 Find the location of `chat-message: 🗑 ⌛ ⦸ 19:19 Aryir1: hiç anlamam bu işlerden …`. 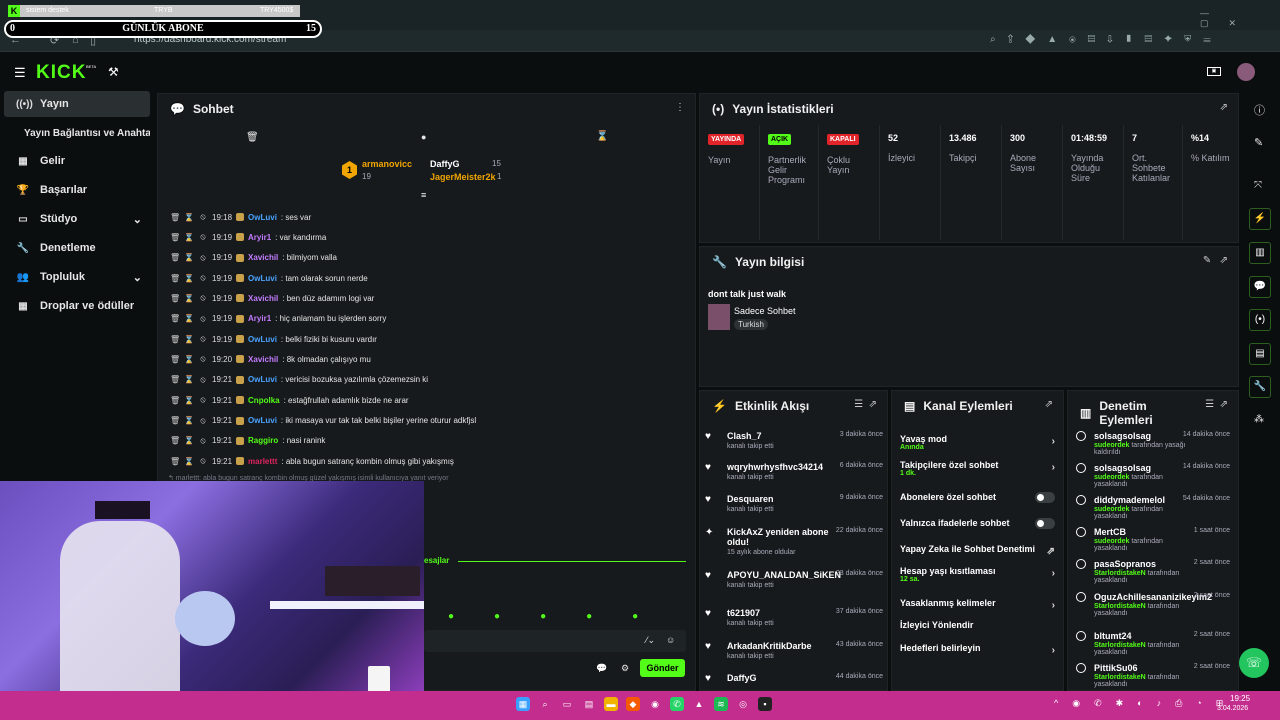

chat-message: 🗑 ⌛ ⦸ 19:19 Aryir1: hiç anlamam bu işlerden … is located at coordinates (278, 319).